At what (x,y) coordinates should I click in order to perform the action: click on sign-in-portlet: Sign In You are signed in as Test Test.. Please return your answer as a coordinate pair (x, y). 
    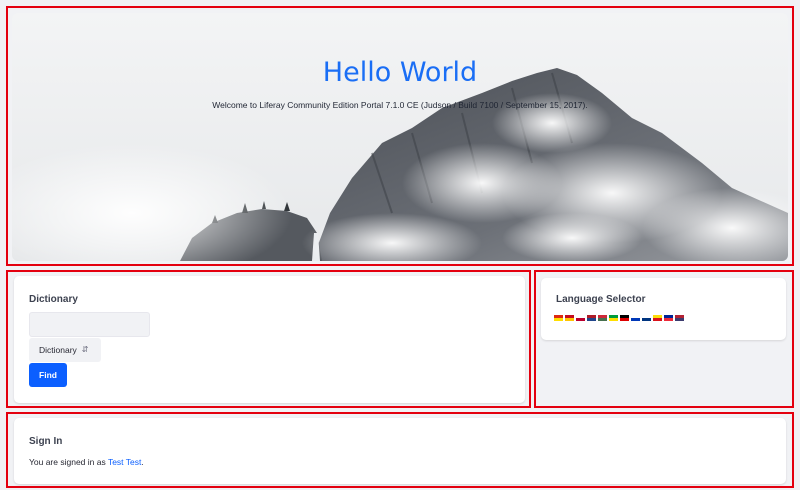
    Looking at the image, I should click on (400, 451).